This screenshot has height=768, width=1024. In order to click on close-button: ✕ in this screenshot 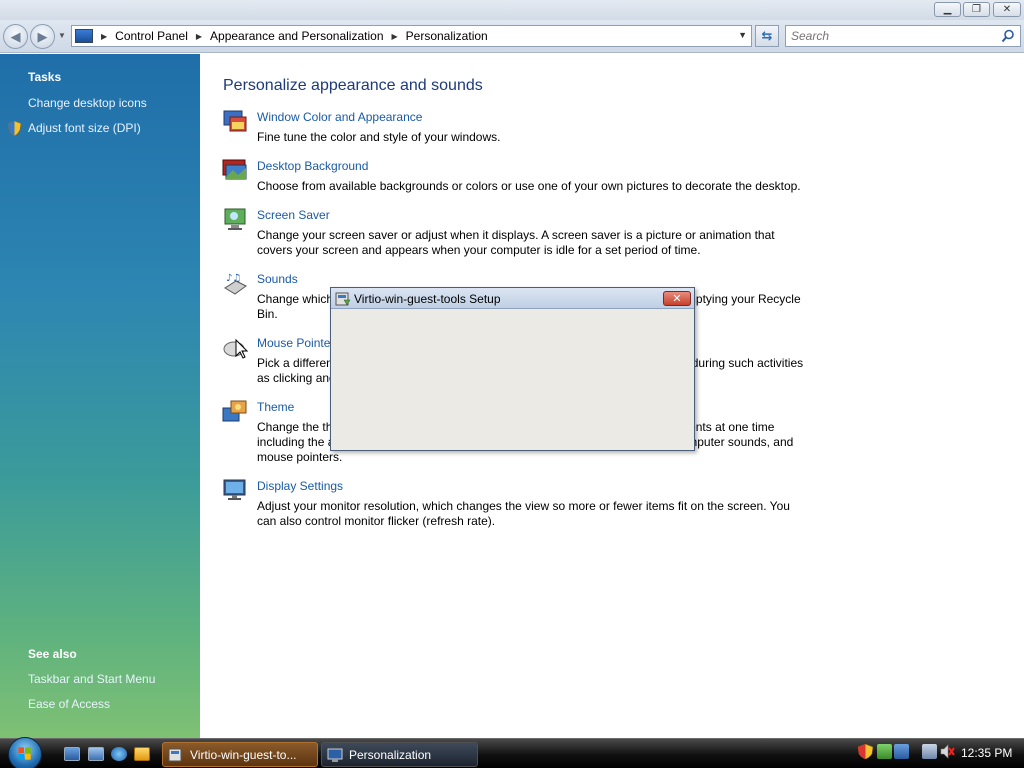, I will do `click(1007, 9)`.